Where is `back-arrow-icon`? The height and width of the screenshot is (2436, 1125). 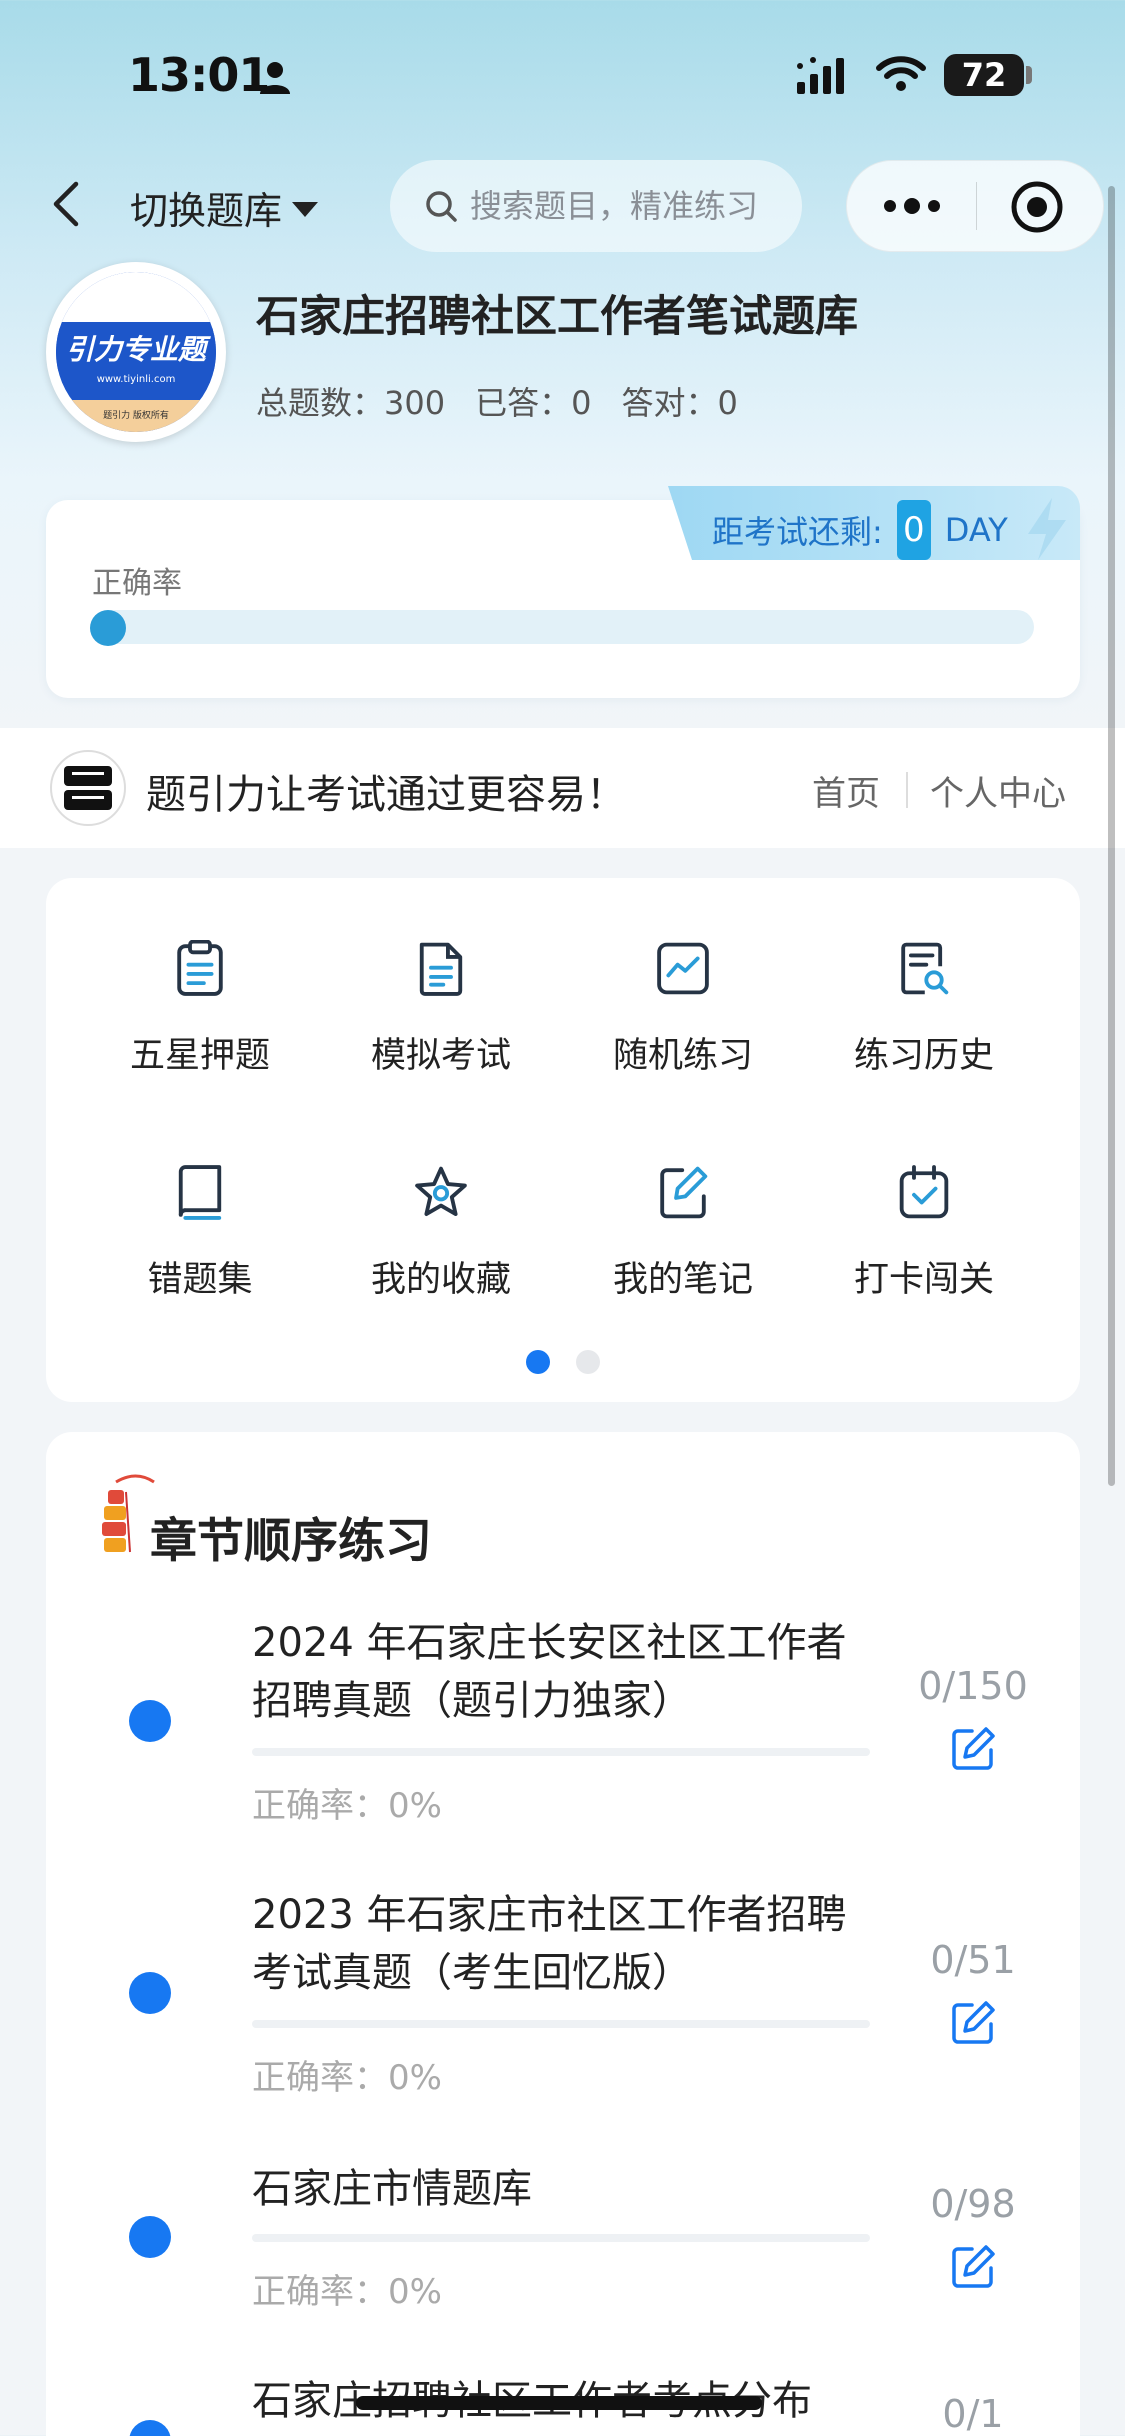 back-arrow-icon is located at coordinates (66, 204).